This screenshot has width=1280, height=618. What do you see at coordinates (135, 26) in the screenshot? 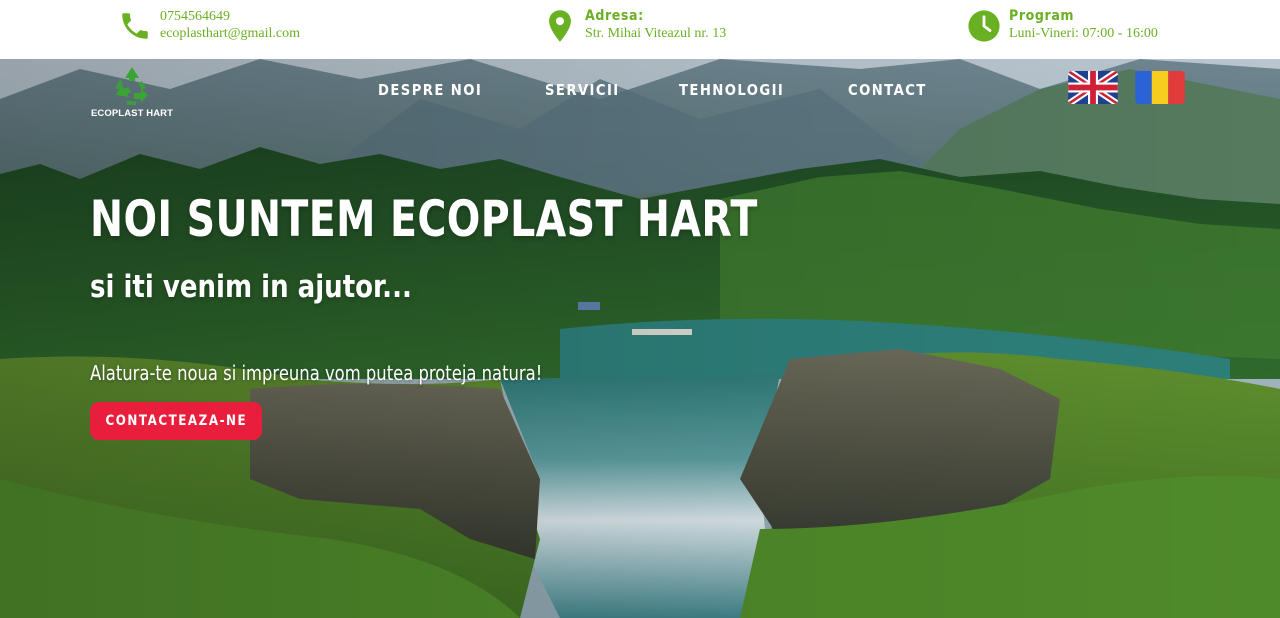
I see `phone-icon` at bounding box center [135, 26].